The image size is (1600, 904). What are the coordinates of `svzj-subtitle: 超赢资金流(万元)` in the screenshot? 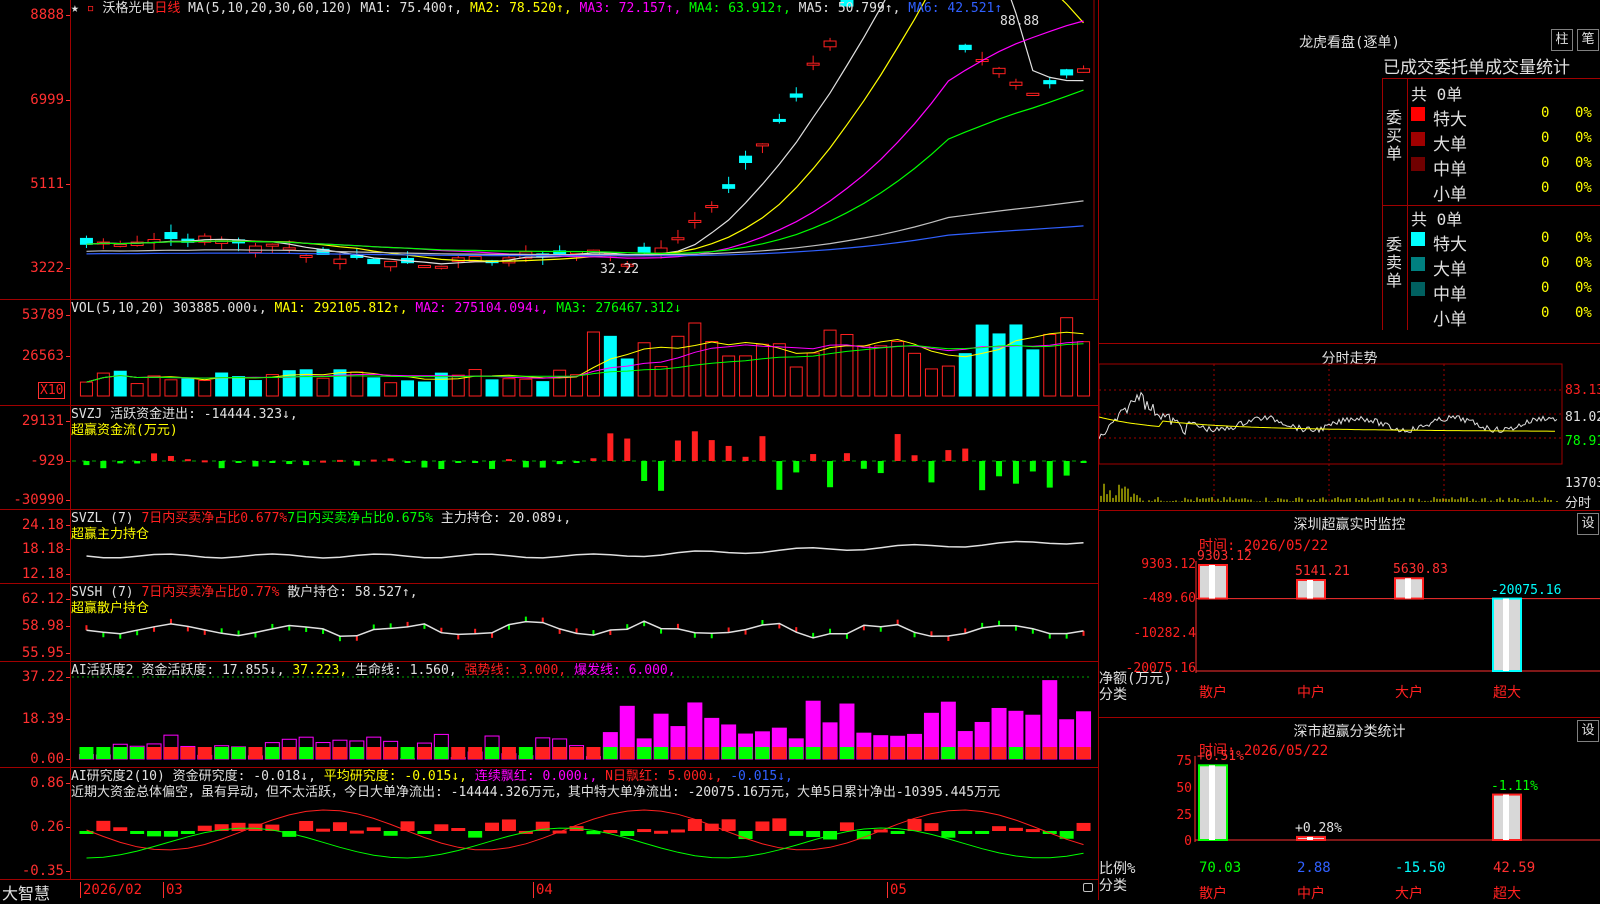 It's located at (124, 430).